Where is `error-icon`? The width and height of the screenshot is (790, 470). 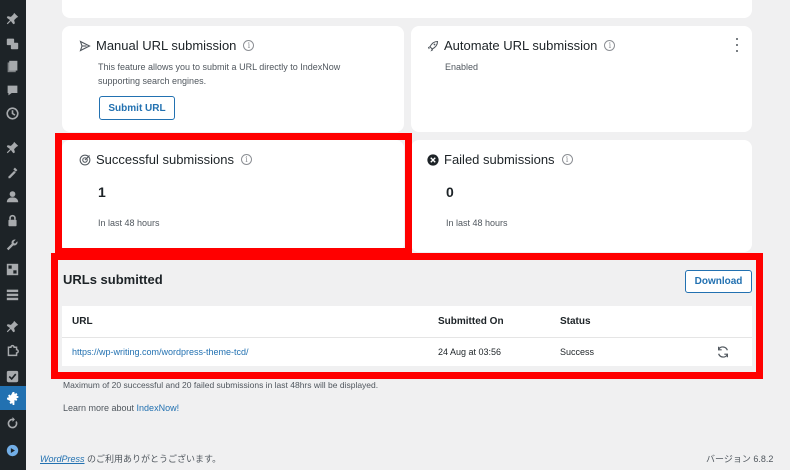
error-icon is located at coordinates (433, 159).